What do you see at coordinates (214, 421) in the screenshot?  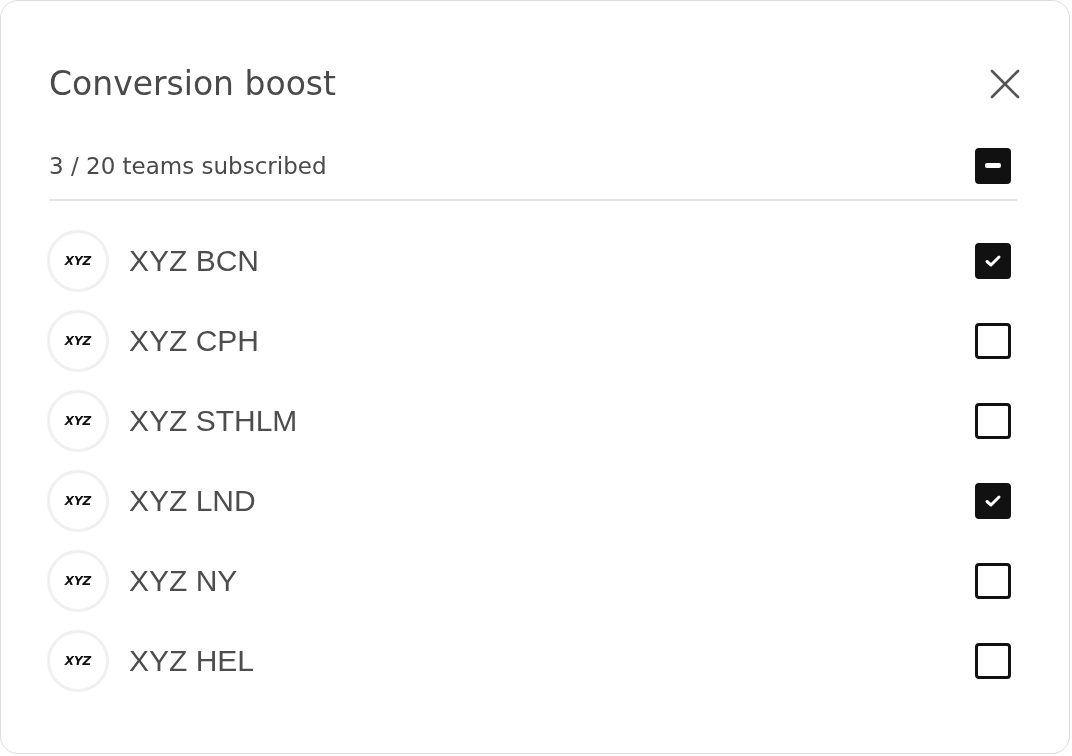 I see `team-name: XYZ STHLM` at bounding box center [214, 421].